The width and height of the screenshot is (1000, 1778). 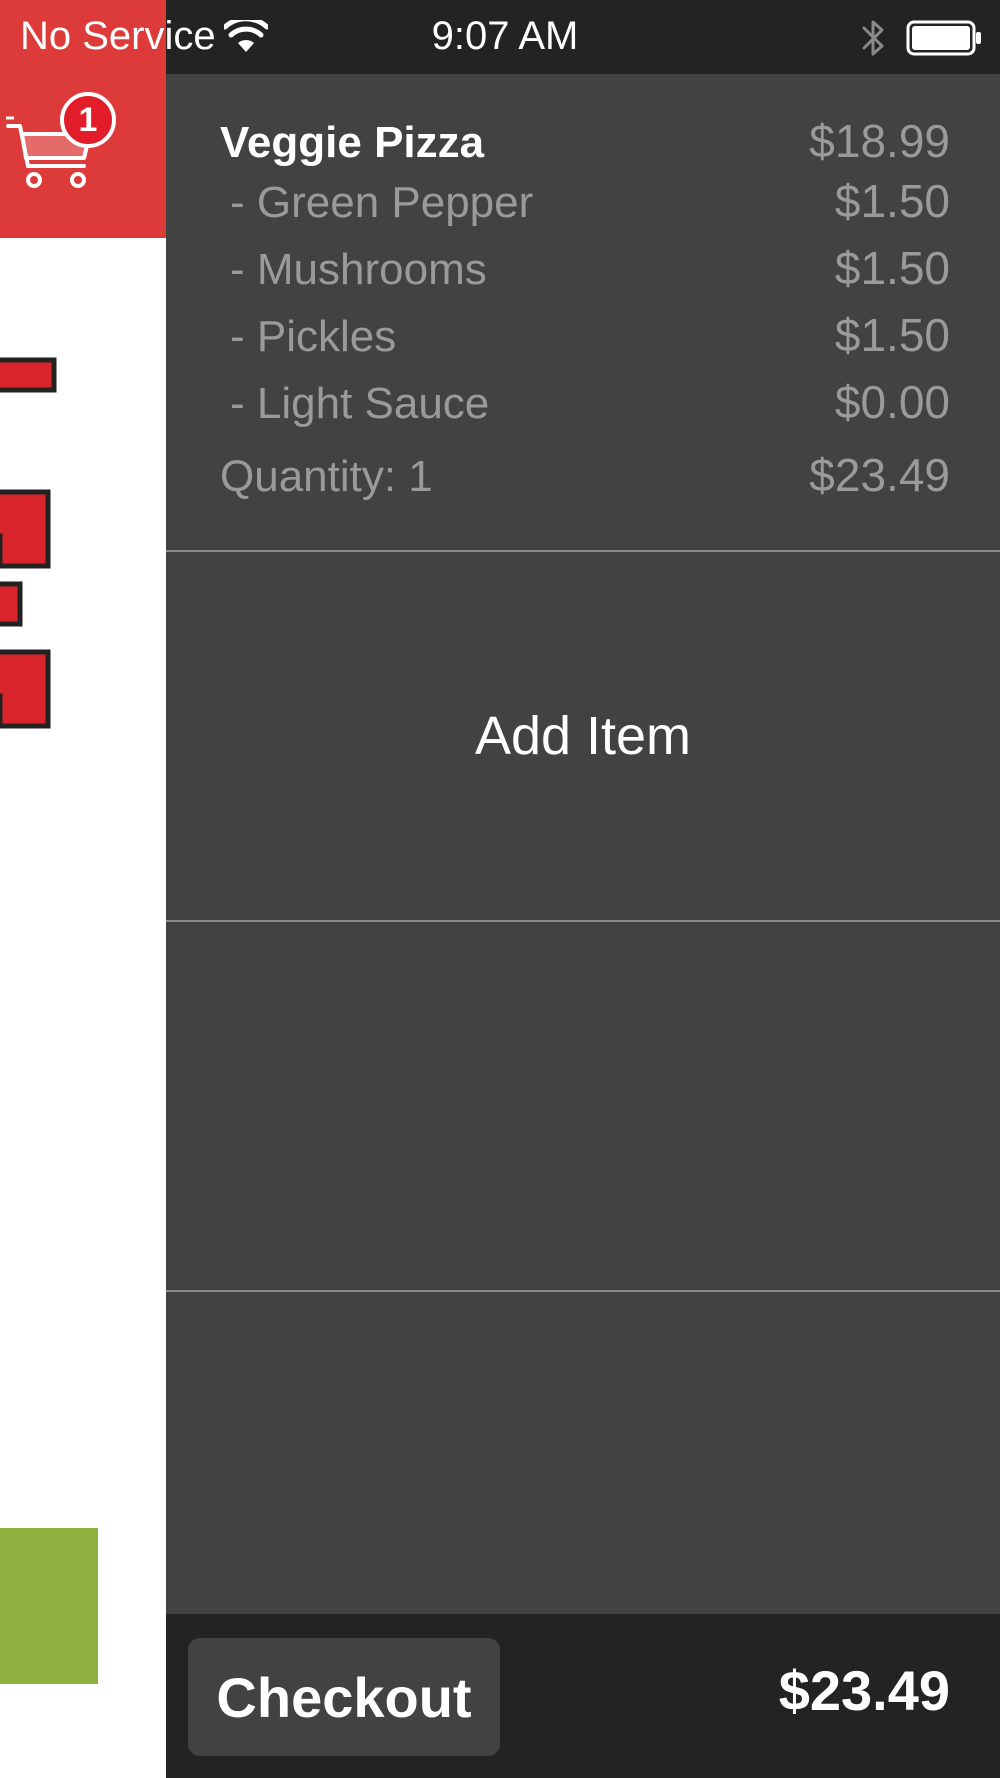 I want to click on modifier-price: $0.00, so click(x=892, y=402).